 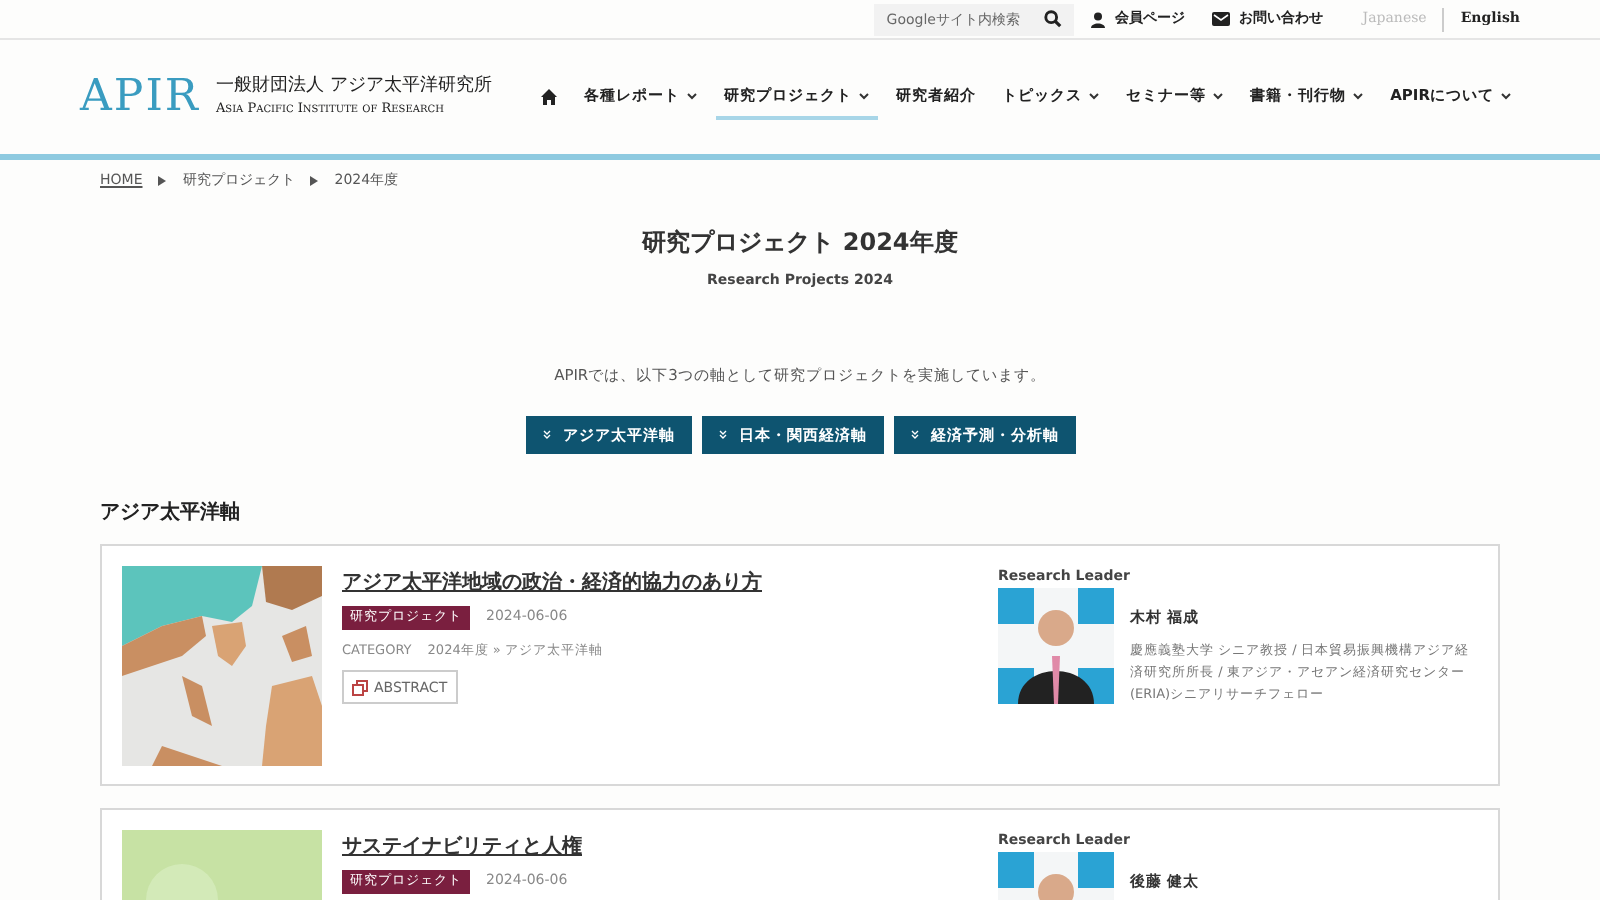 What do you see at coordinates (549, 97) in the screenshot?
I see `home-icon` at bounding box center [549, 97].